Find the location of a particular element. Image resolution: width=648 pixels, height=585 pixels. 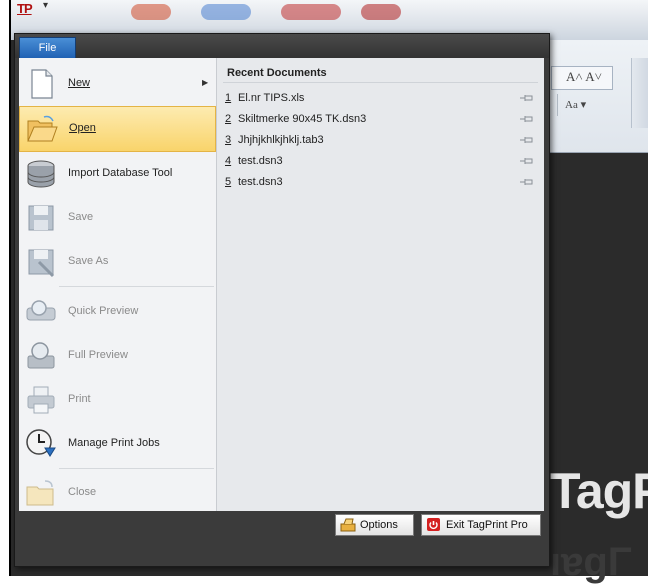

quick-preview-icon is located at coordinates (41, 310).